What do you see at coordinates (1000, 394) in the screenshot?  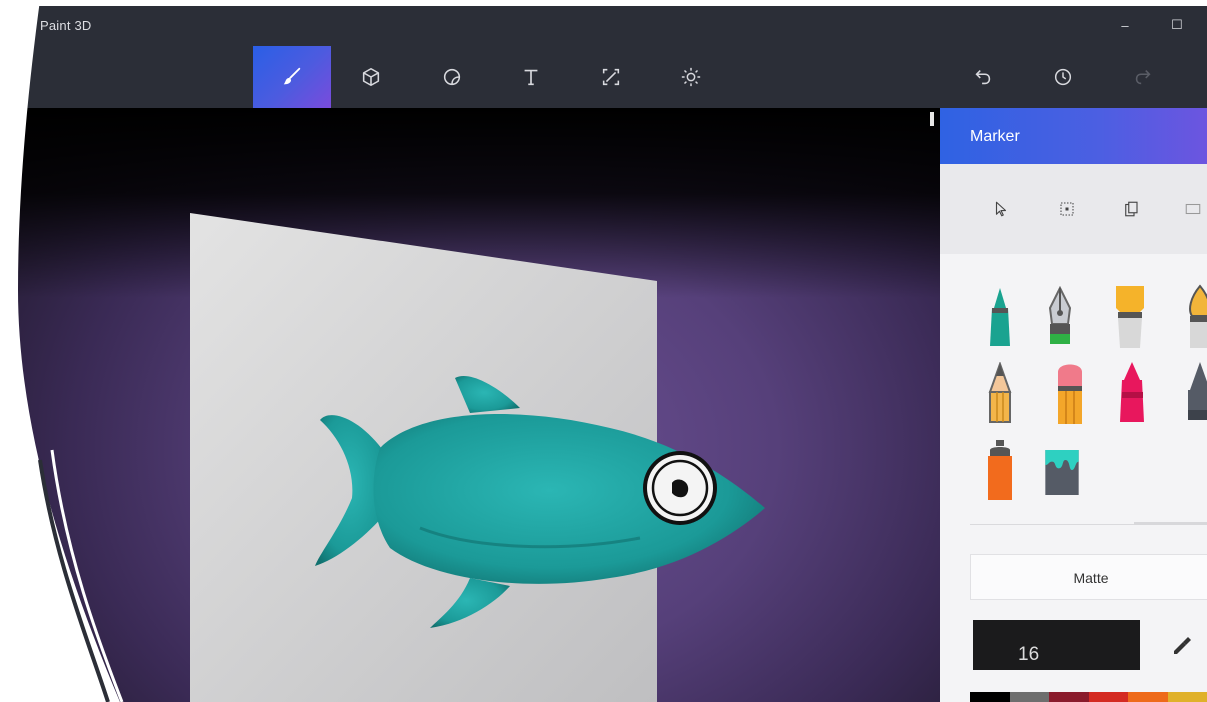 I see `pencil-icon` at bounding box center [1000, 394].